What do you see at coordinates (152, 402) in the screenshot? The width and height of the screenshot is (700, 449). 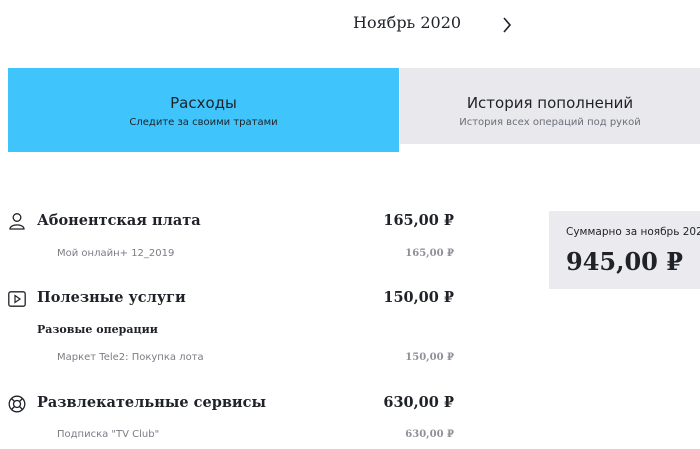 I see `category-title: Развлекательные сервисы` at bounding box center [152, 402].